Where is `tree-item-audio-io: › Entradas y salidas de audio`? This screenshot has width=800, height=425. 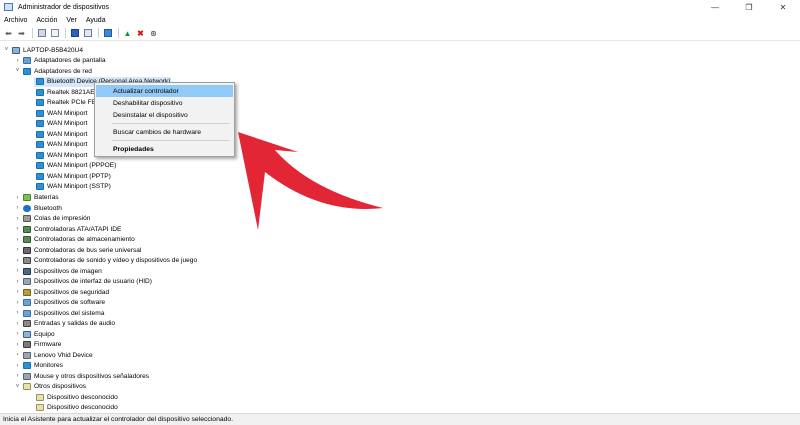 tree-item-audio-io: › Entradas y salidas de audio is located at coordinates (64, 324).